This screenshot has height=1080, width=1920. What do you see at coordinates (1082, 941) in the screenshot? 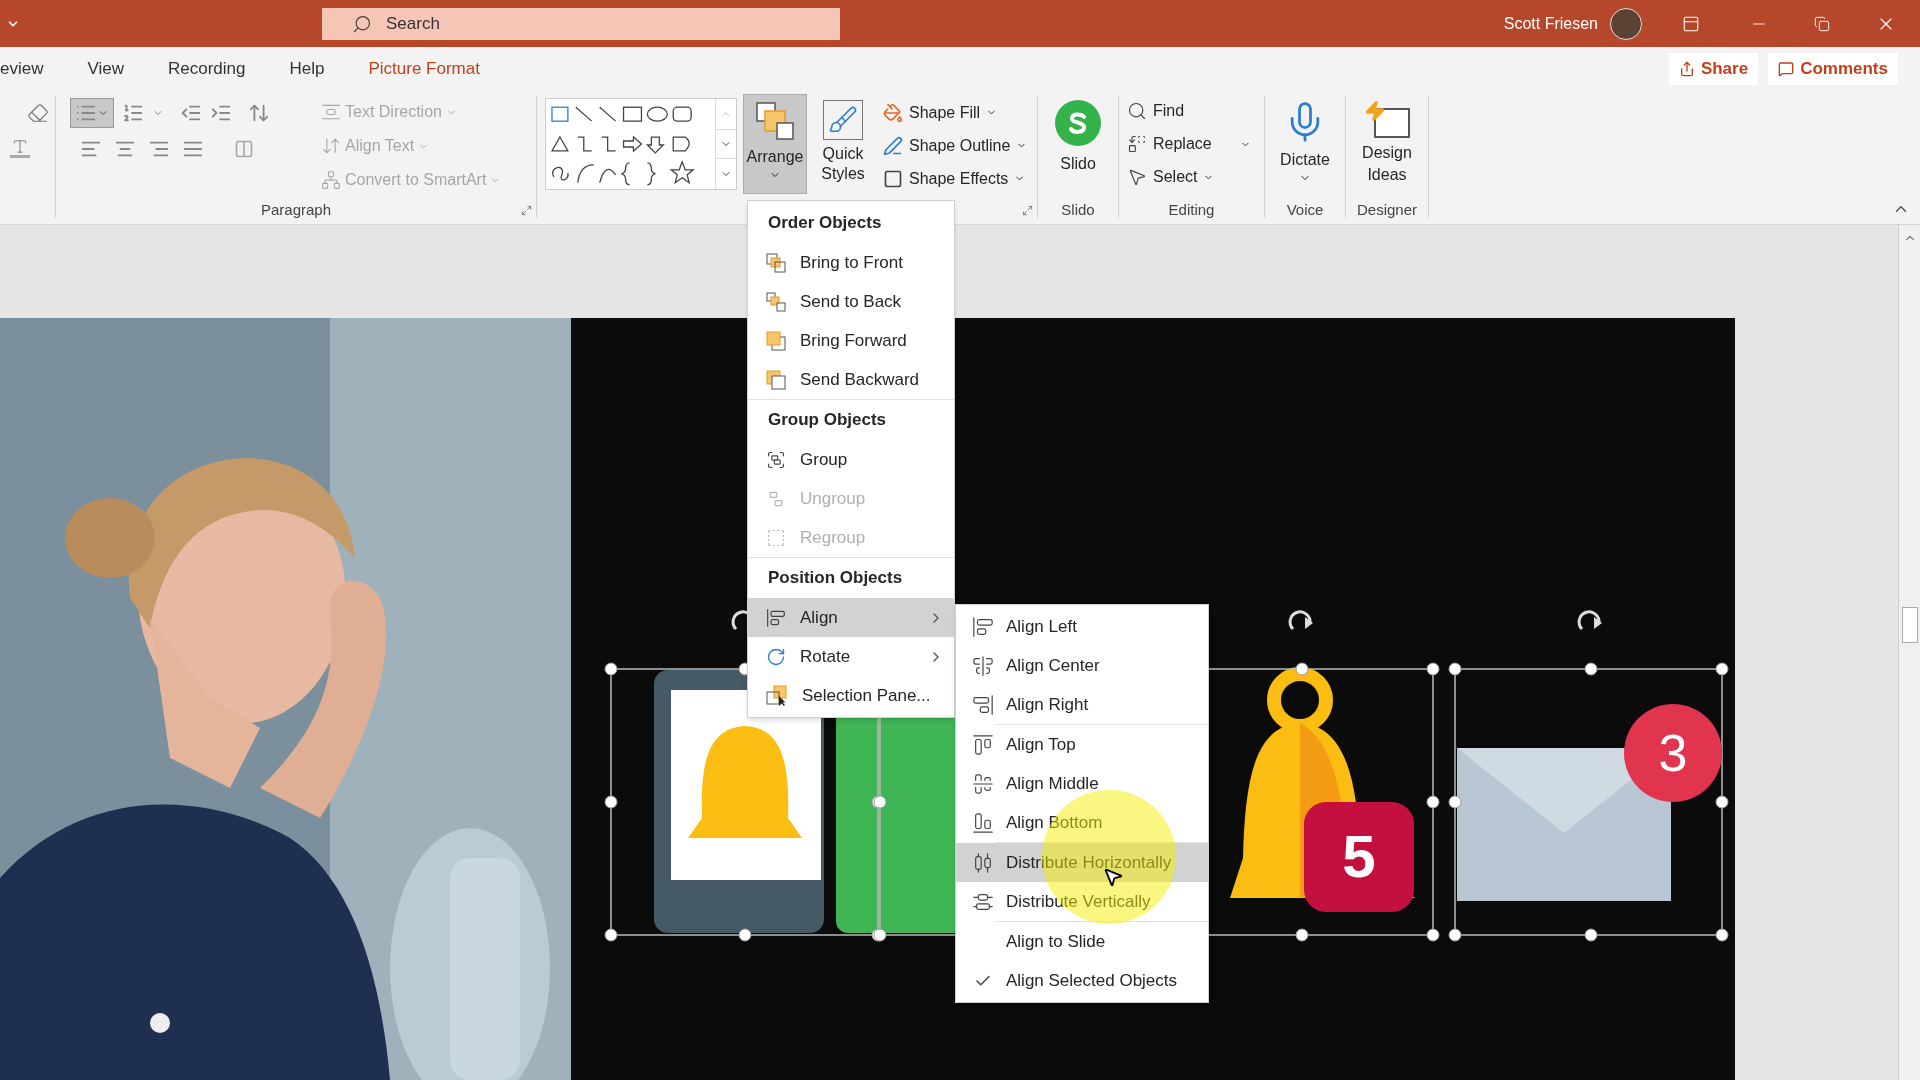
I see `menu-item: Align to Slide` at bounding box center [1082, 941].